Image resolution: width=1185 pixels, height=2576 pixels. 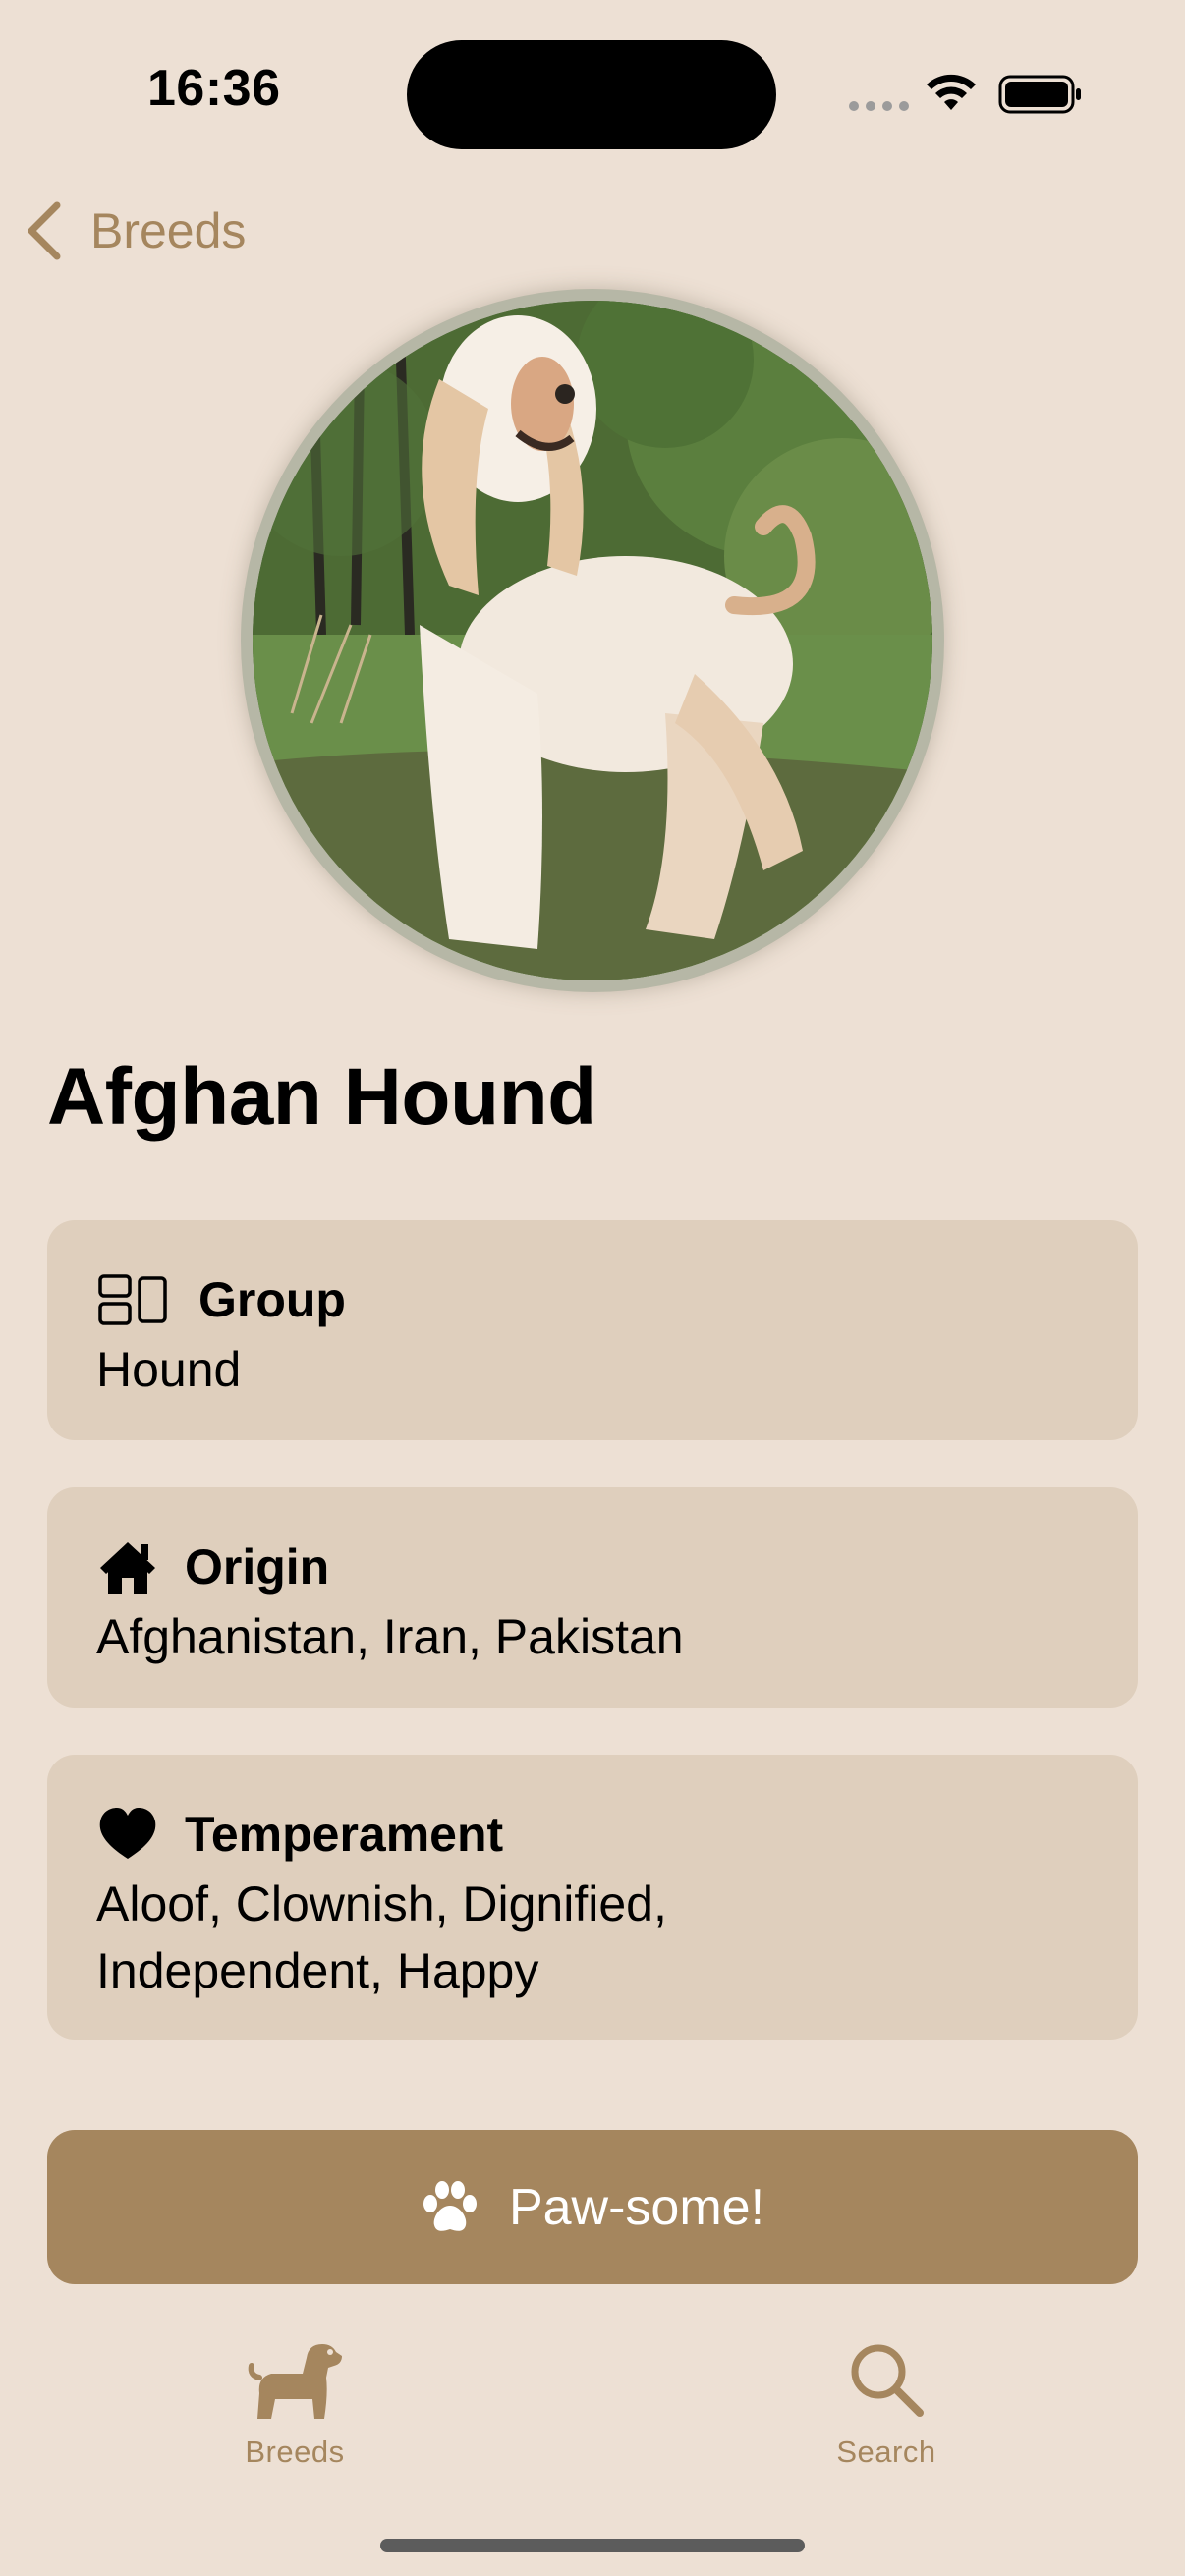 I want to click on wifi-icon, so click(x=952, y=92).